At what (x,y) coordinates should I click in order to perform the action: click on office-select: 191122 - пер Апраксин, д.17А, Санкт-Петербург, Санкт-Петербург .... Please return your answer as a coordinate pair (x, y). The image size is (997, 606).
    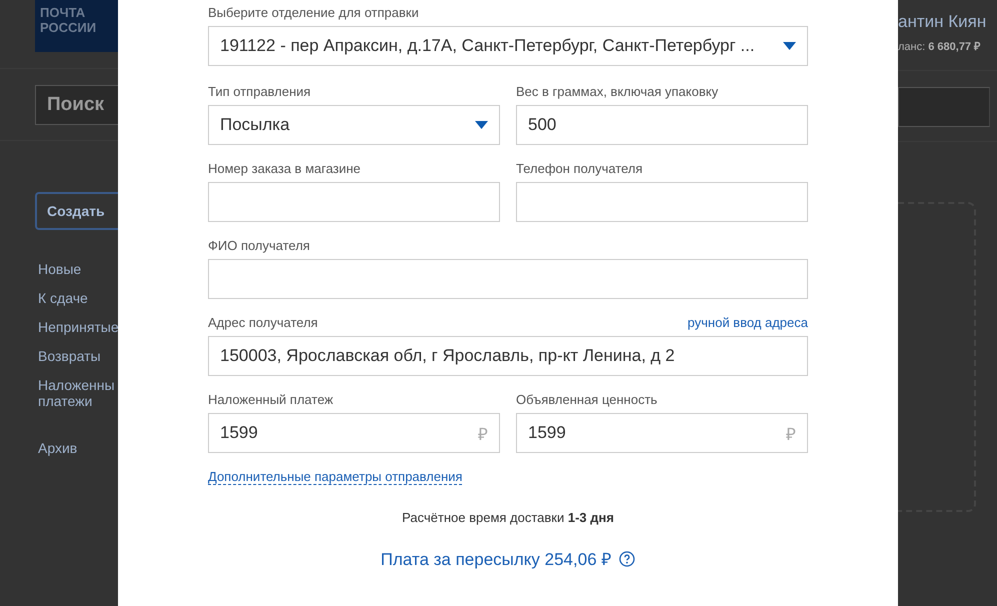
    Looking at the image, I should click on (508, 46).